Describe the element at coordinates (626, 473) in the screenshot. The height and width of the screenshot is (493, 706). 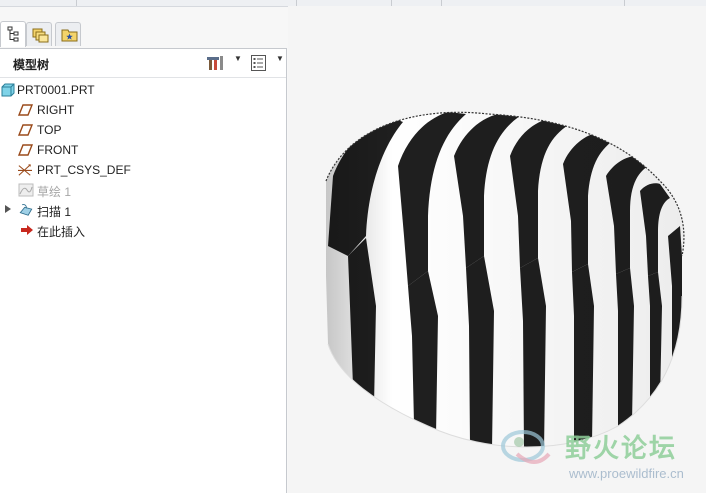
I see `watermark-url: www.proewildfire.cn` at that location.